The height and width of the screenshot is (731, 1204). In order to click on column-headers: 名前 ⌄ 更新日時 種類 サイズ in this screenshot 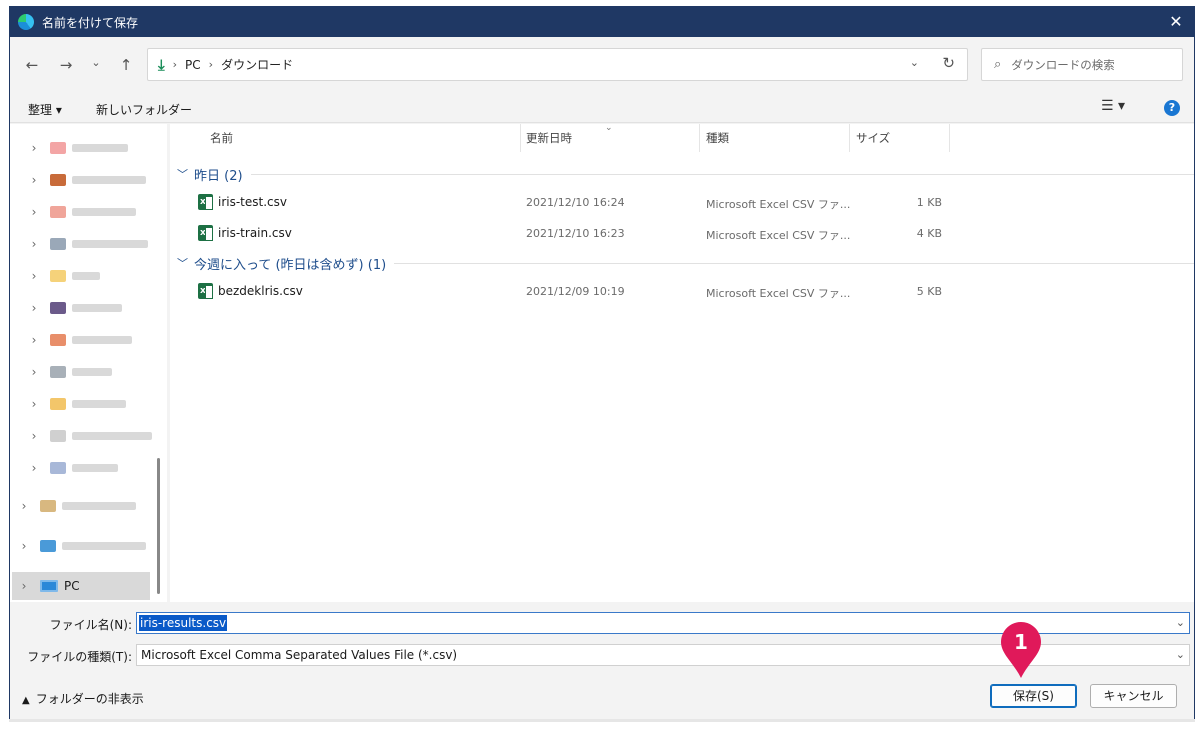, I will do `click(682, 137)`.